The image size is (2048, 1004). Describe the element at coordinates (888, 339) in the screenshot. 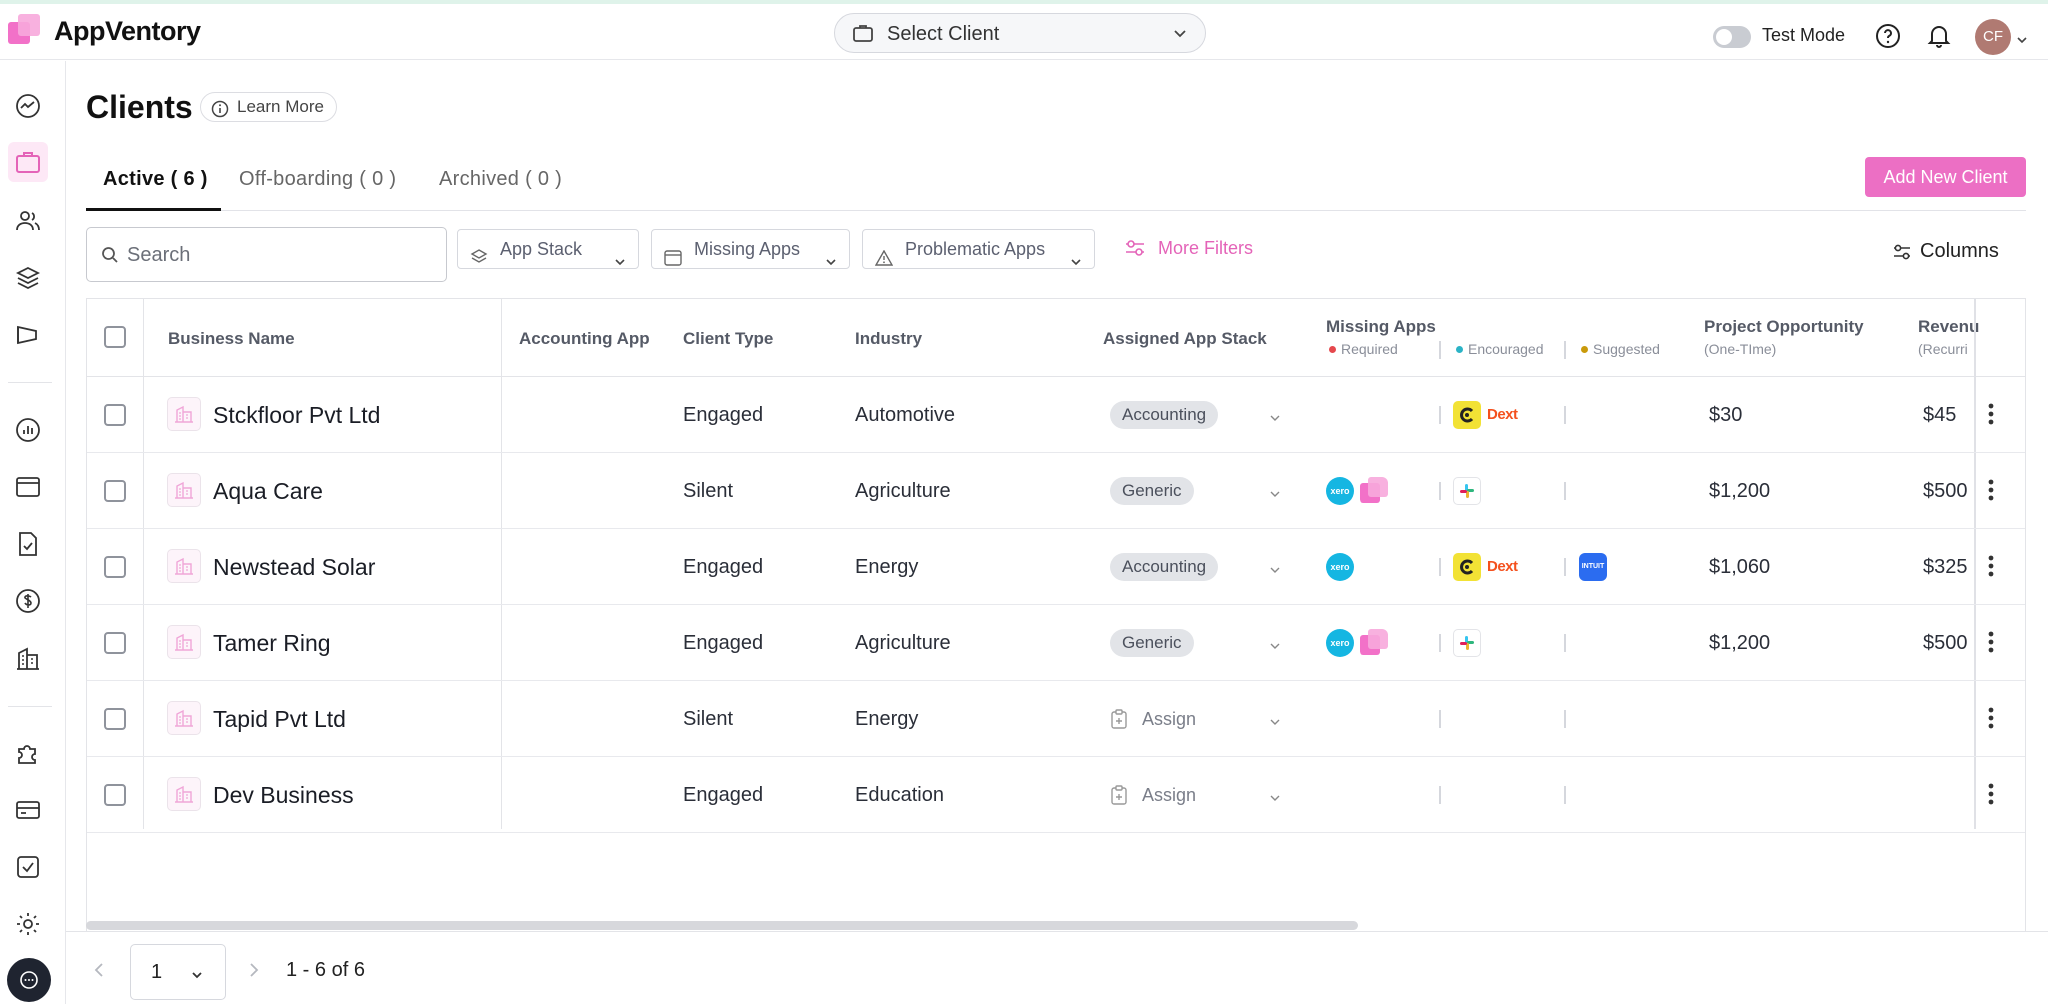

I see `header-industry: Industry` at that location.